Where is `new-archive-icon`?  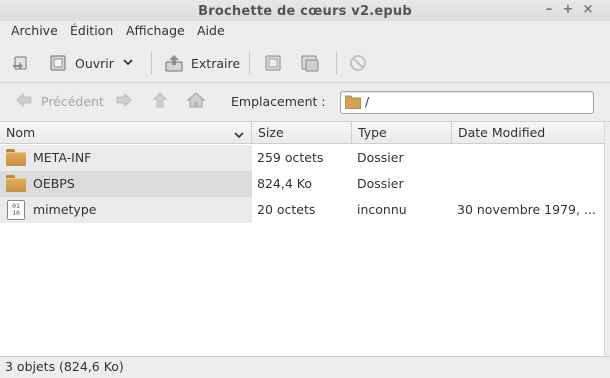
new-archive-icon is located at coordinates (21, 63).